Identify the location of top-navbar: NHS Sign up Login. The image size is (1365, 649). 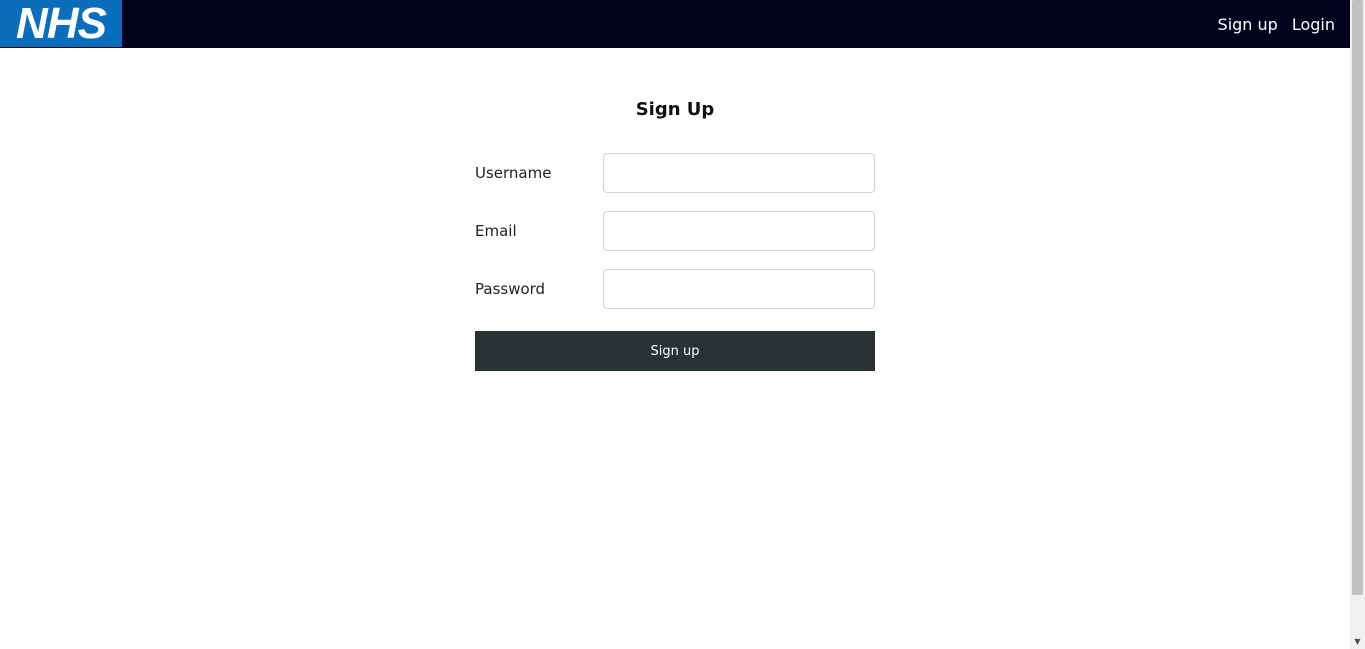
(675, 24).